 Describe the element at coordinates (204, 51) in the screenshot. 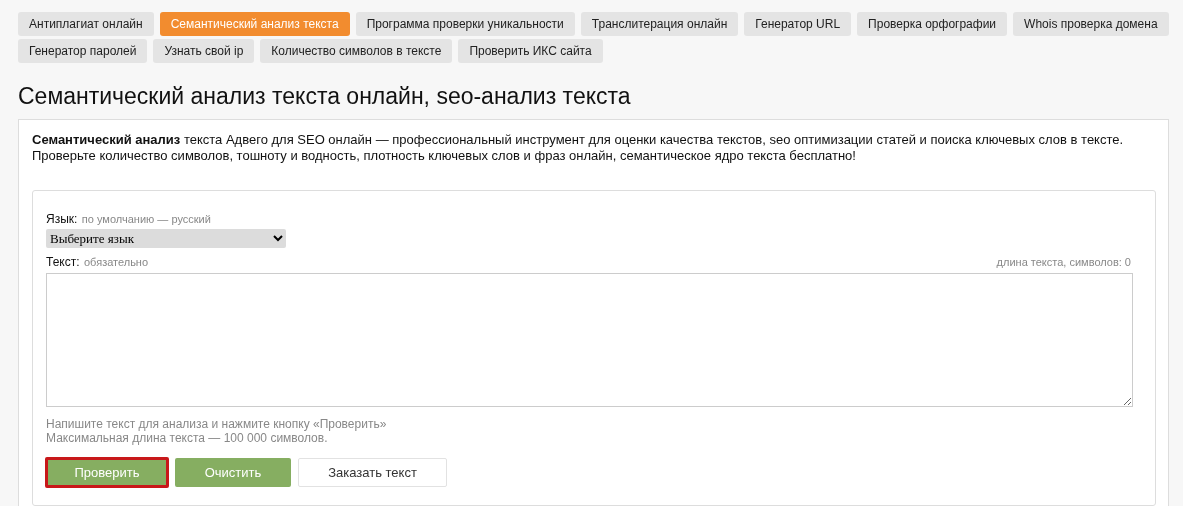

I see `nav-tab: Узнать свой ip` at that location.